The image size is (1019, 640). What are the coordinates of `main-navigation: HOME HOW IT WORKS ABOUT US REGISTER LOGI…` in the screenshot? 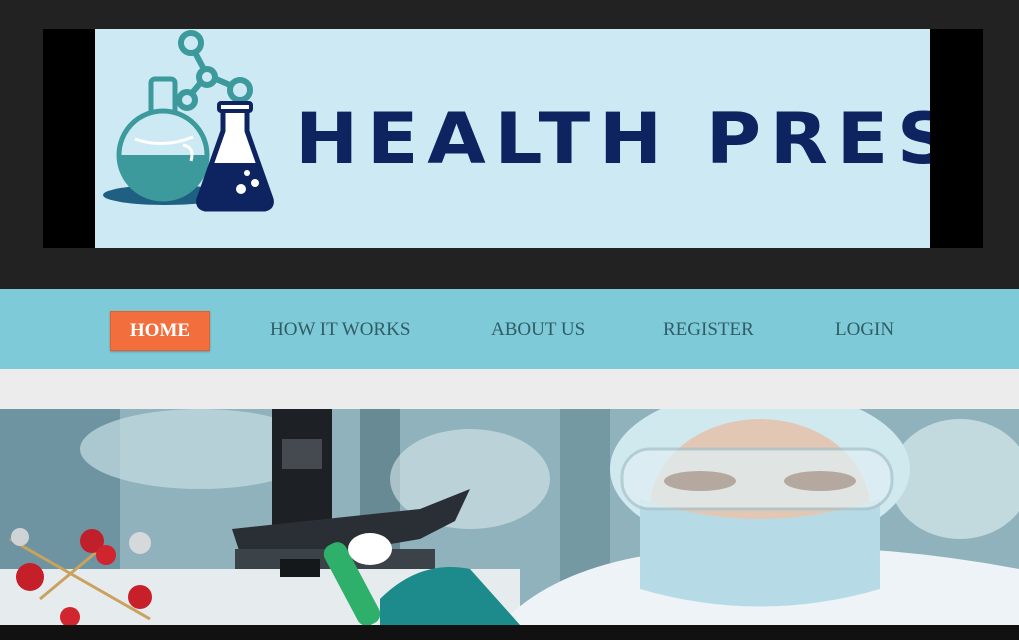 It's located at (509, 329).